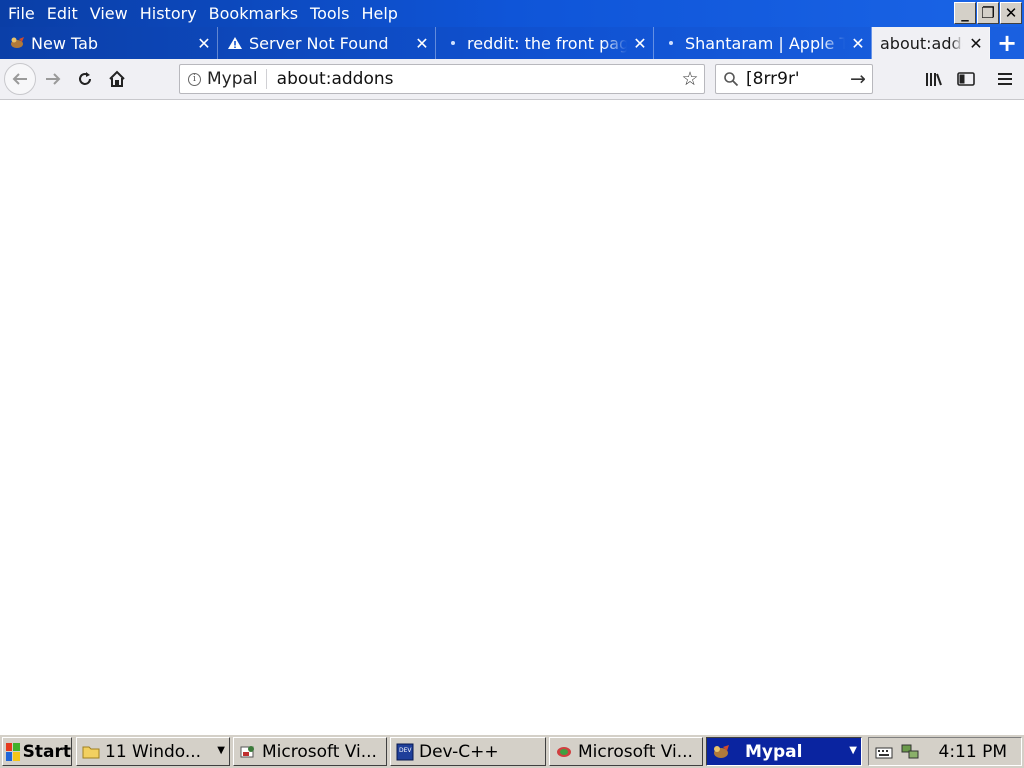 Image resolution: width=1024 pixels, height=768 pixels. I want to click on network-icon, so click(910, 752).